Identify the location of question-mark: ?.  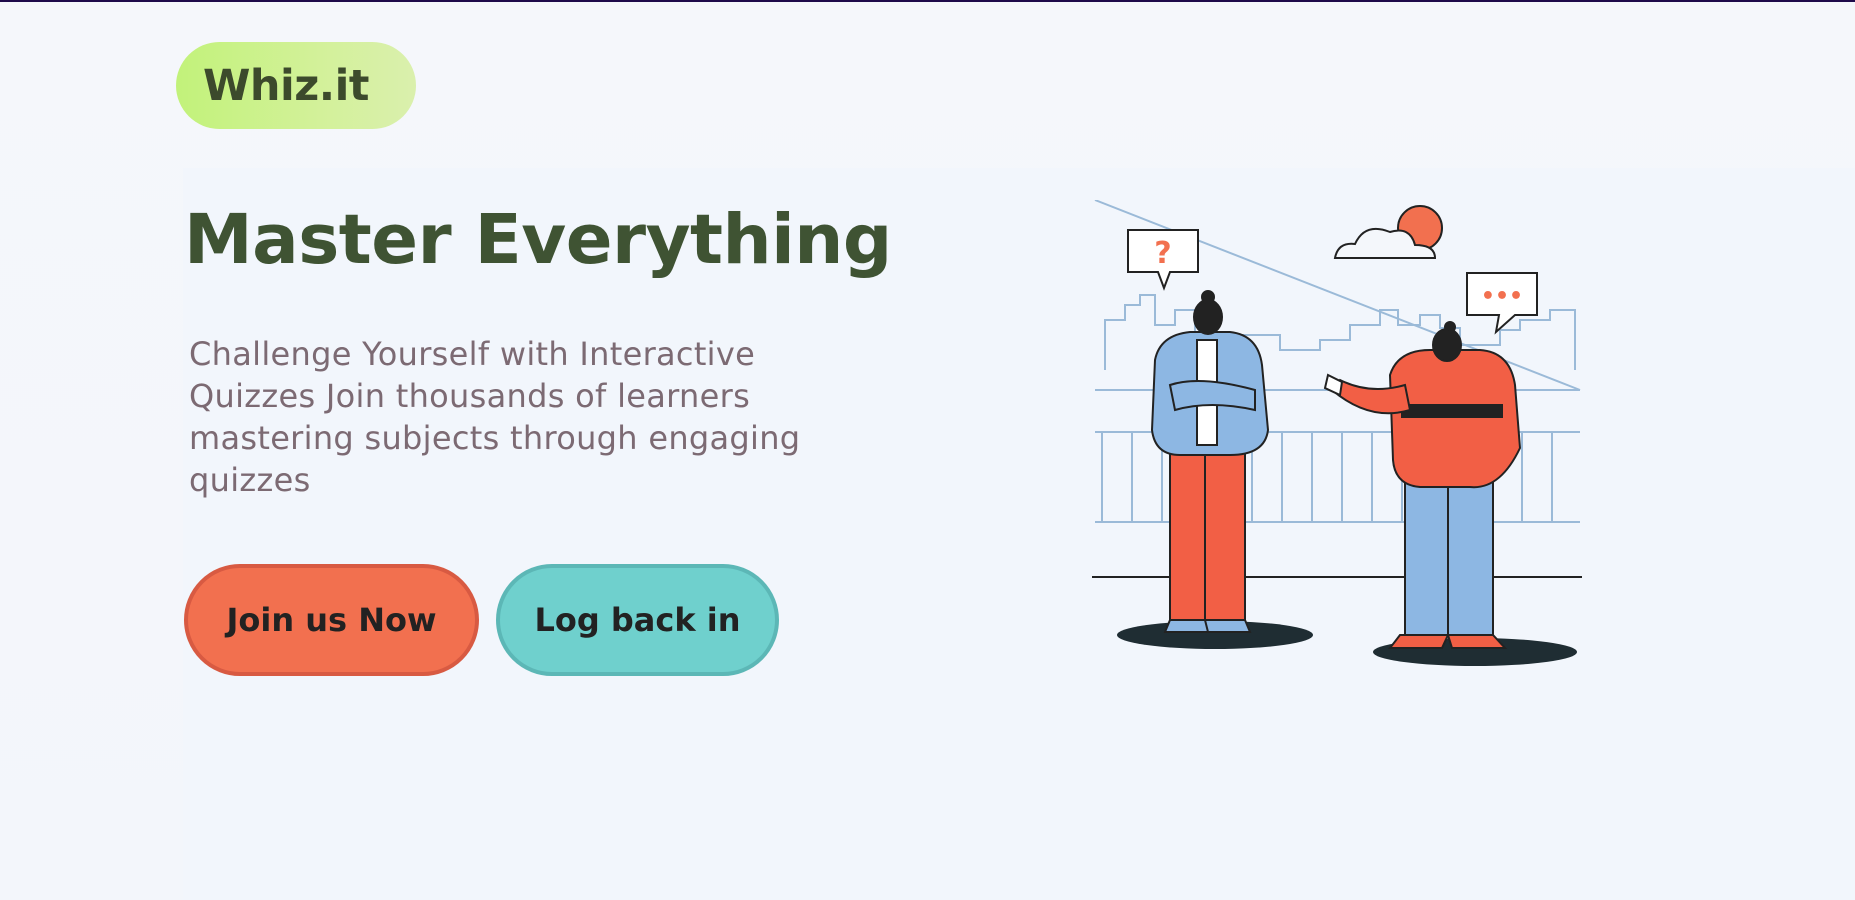
(1162, 253).